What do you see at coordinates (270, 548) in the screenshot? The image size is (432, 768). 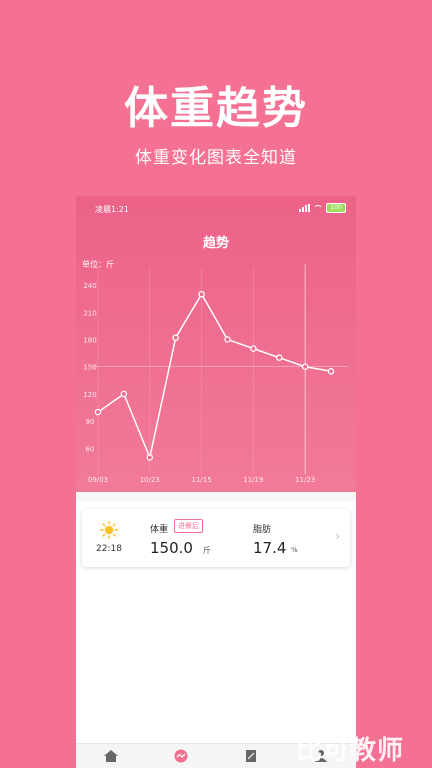 I see `fat-value: 17.4` at bounding box center [270, 548].